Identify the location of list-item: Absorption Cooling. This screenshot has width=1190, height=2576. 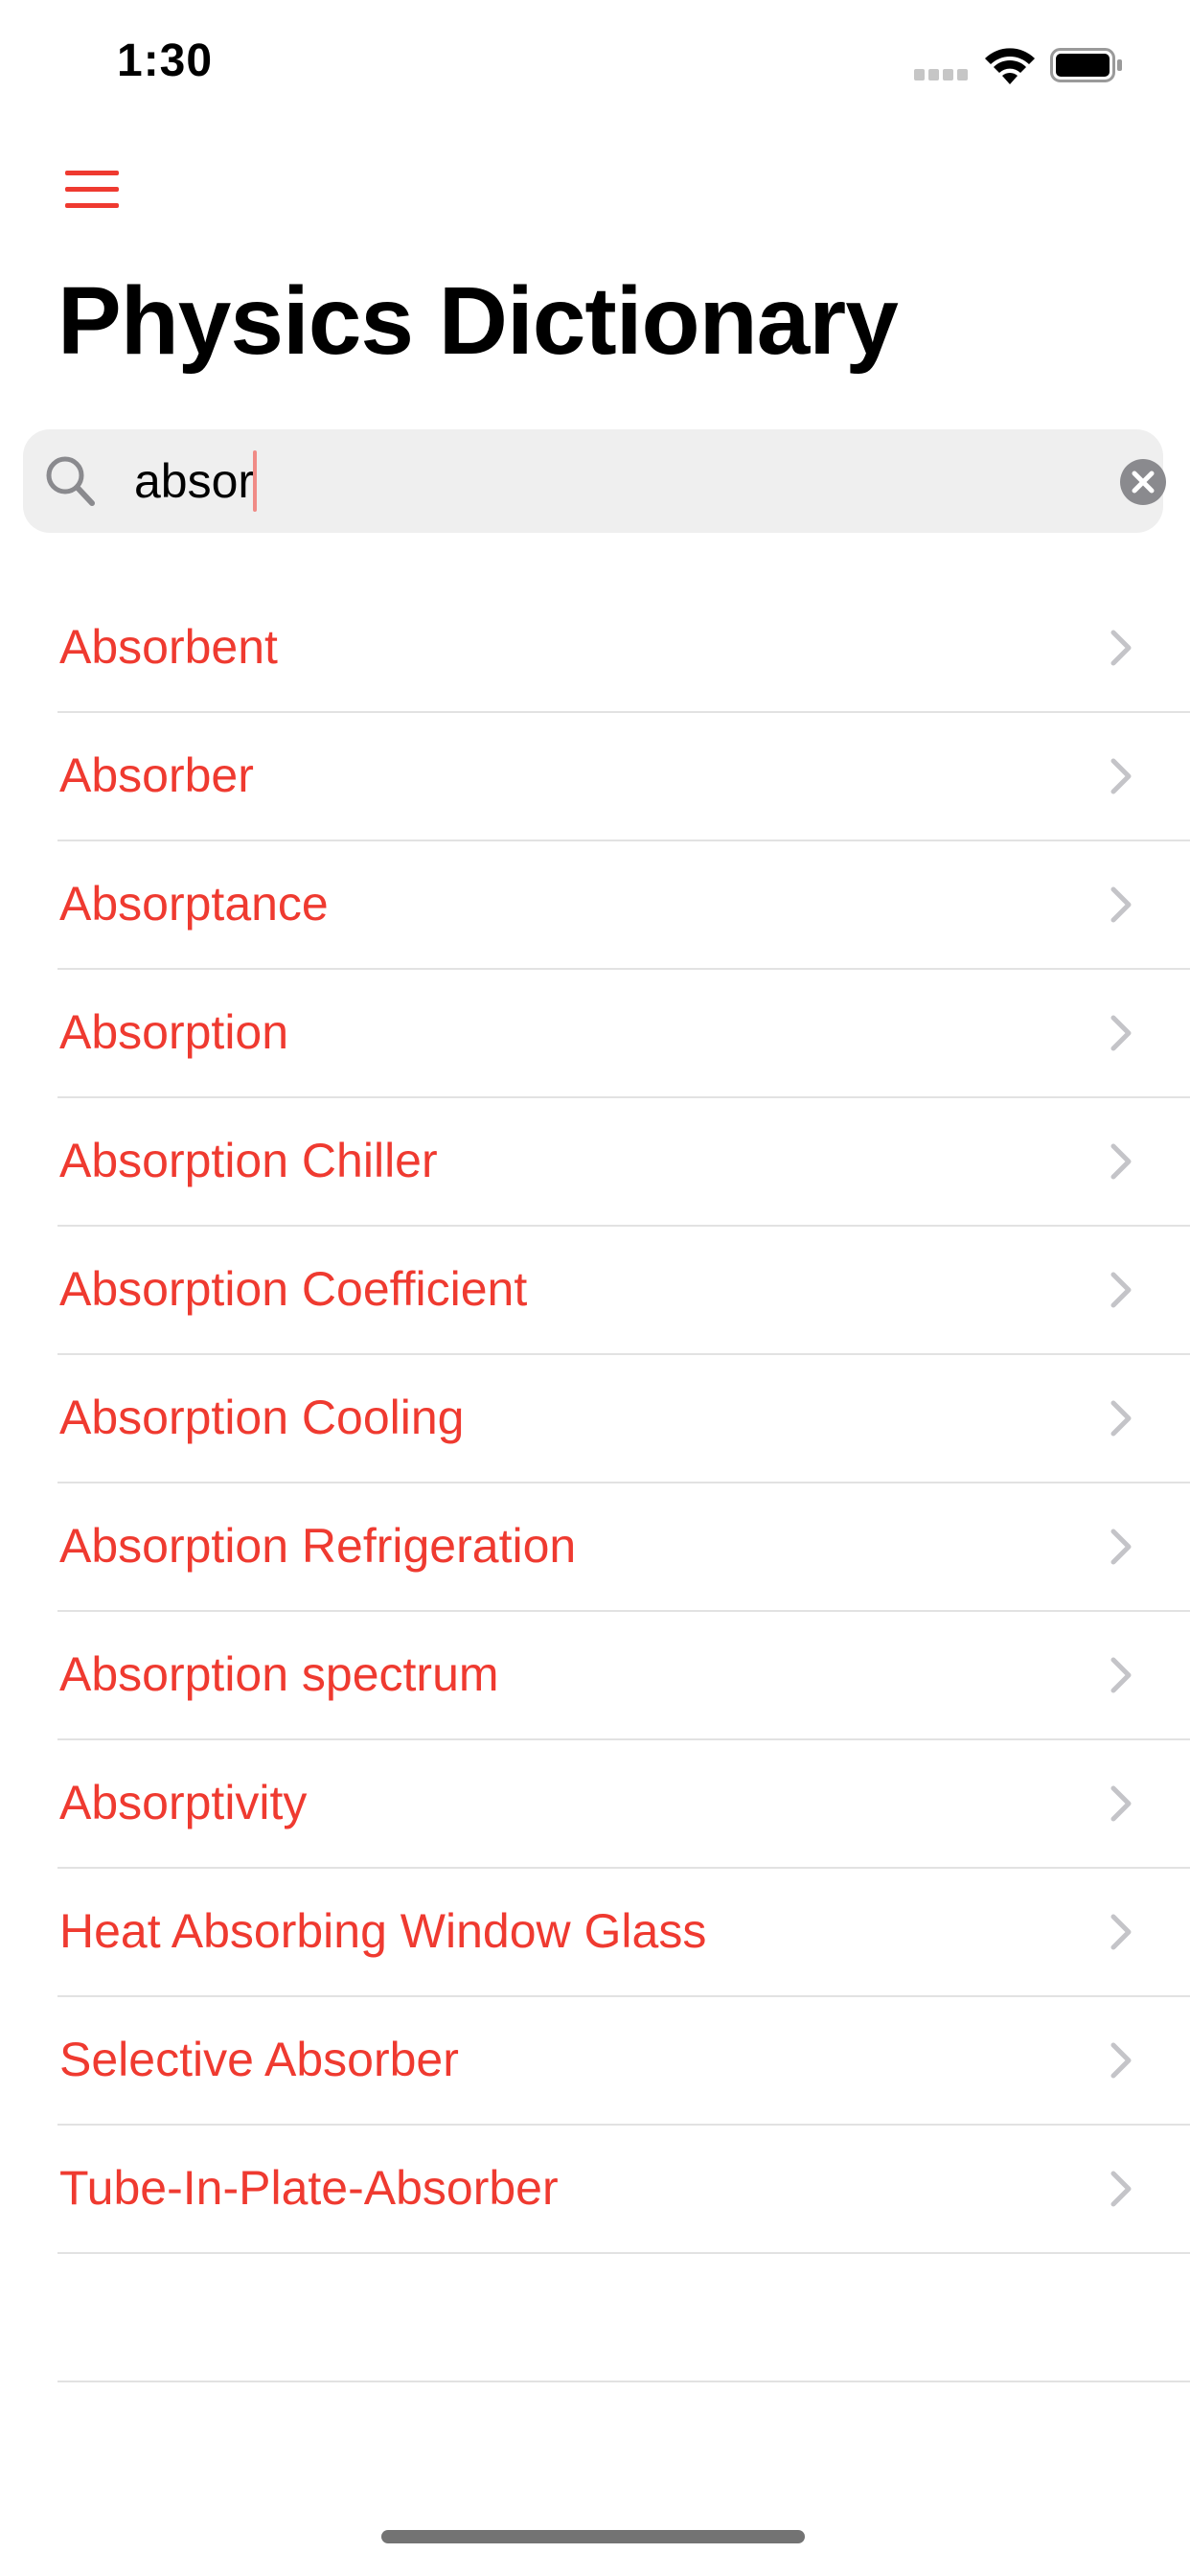
(623, 1419).